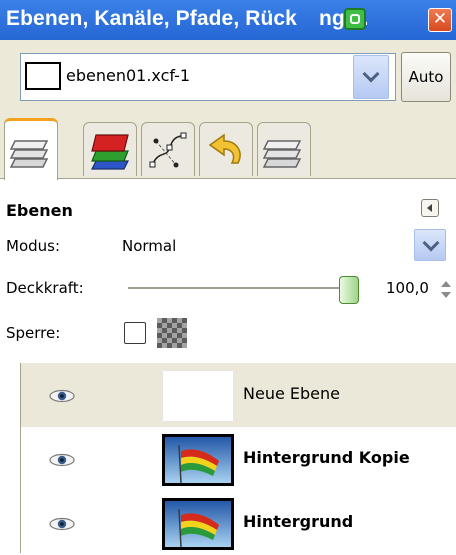  Describe the element at coordinates (39, 210) in the screenshot. I see `panel-title: Ebenen` at that location.